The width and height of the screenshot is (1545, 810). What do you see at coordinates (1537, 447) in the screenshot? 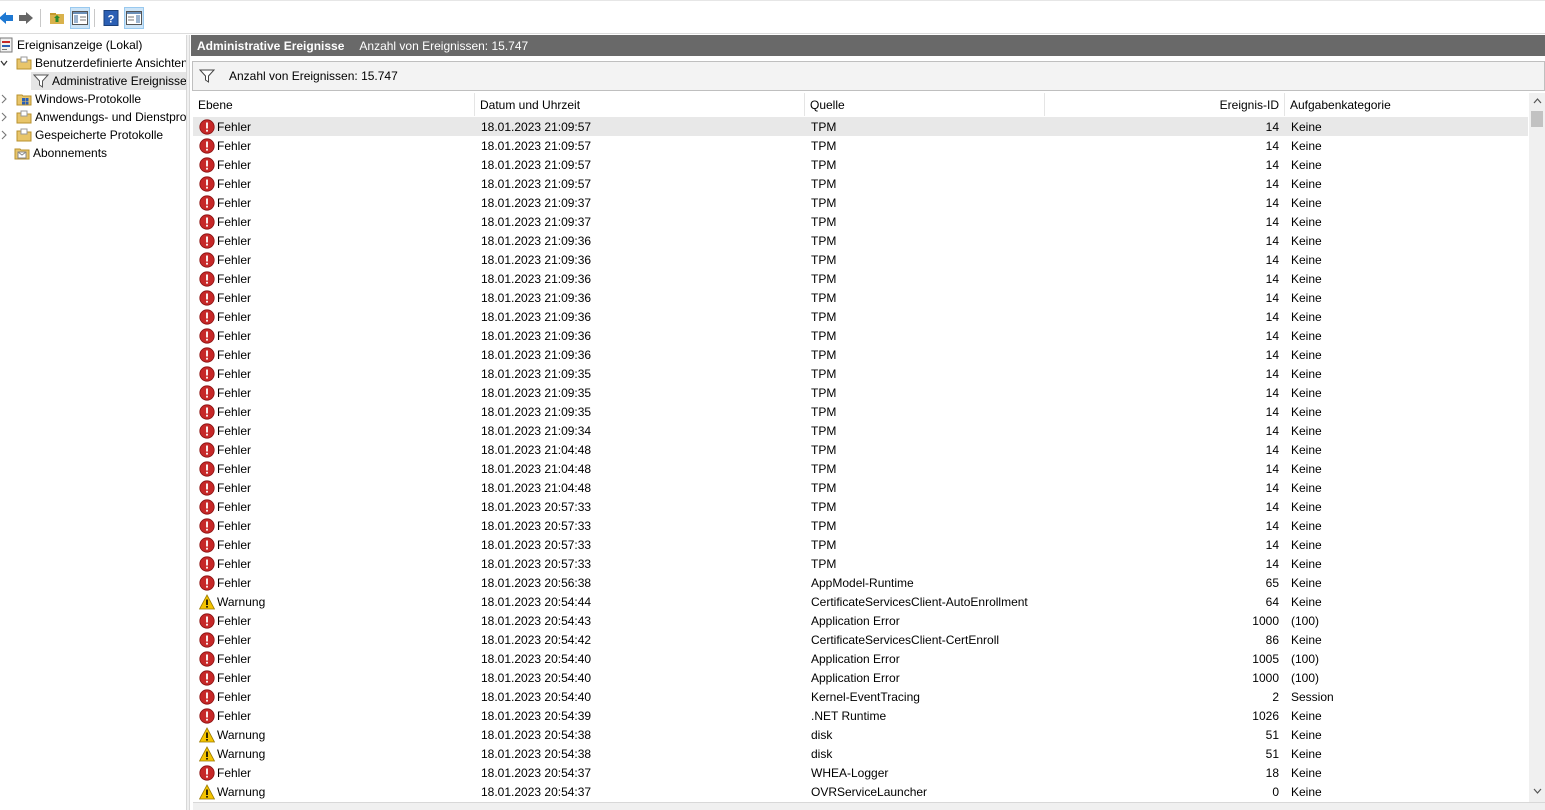
I see `vertical-scrollbar` at bounding box center [1537, 447].